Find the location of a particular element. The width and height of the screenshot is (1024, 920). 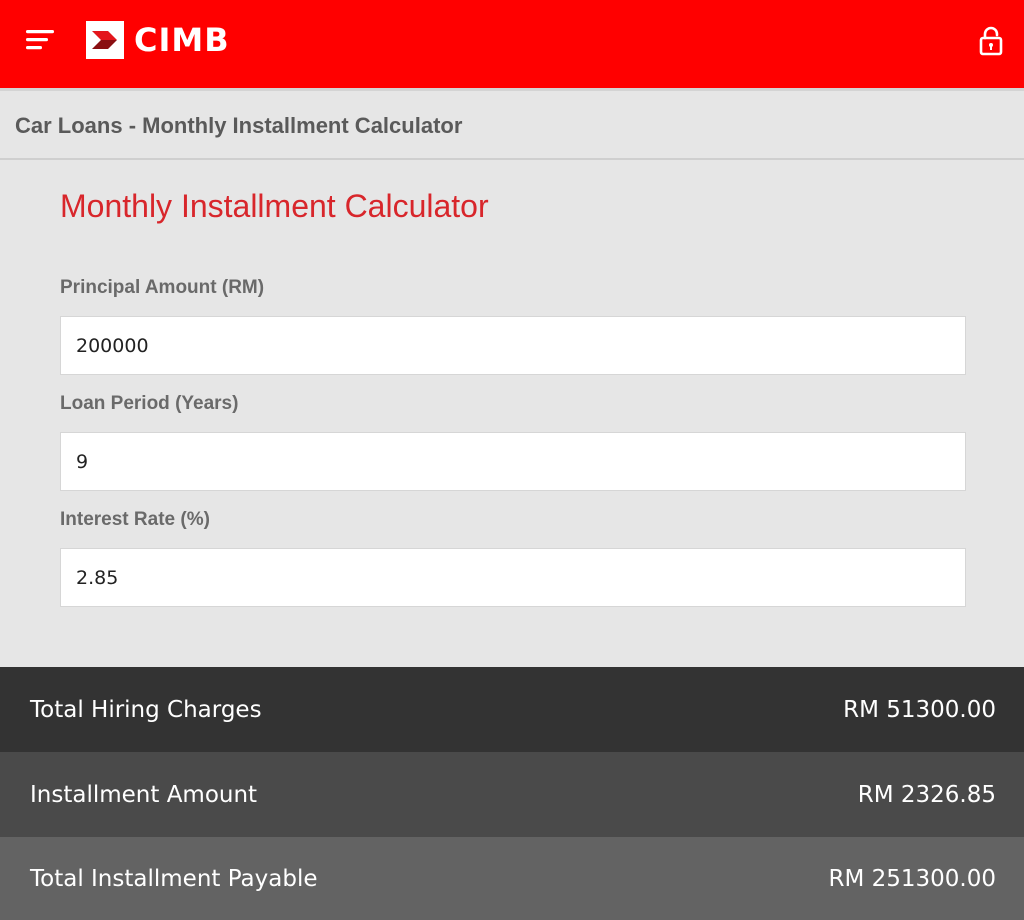

cimb-logo: CIMB is located at coordinates (158, 40).